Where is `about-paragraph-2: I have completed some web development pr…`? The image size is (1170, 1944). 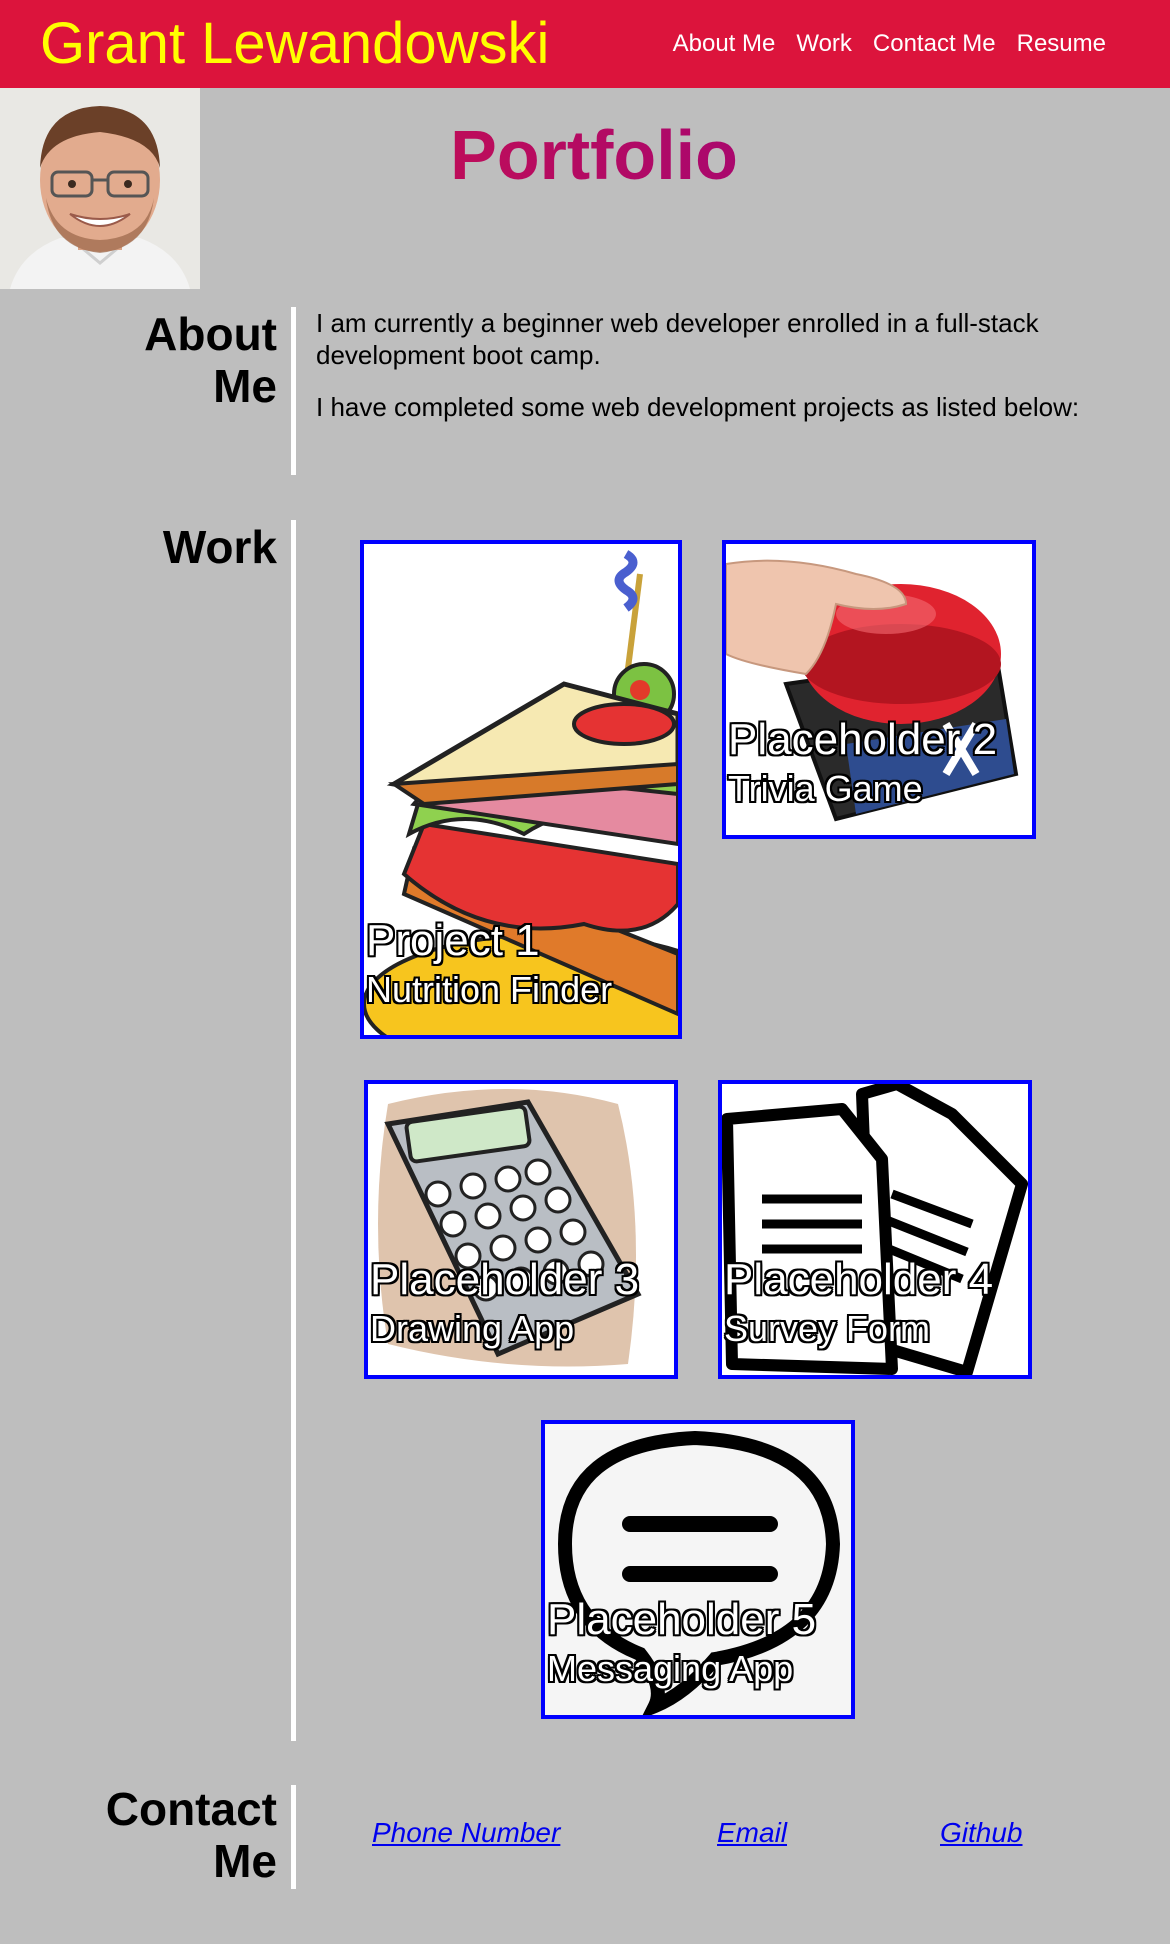
about-paragraph-2: I have completed some web development pr… is located at coordinates (698, 407).